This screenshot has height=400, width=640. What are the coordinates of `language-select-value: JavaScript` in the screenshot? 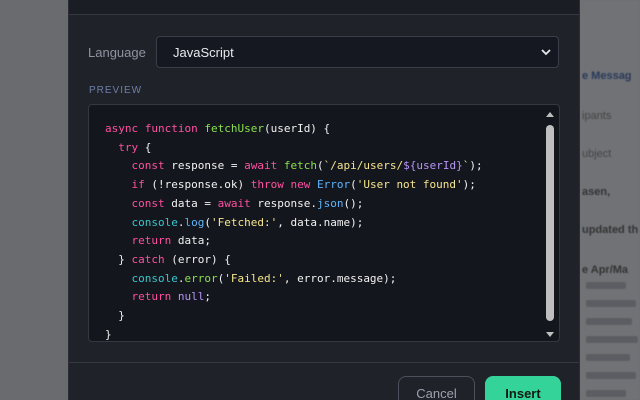 It's located at (203, 52).